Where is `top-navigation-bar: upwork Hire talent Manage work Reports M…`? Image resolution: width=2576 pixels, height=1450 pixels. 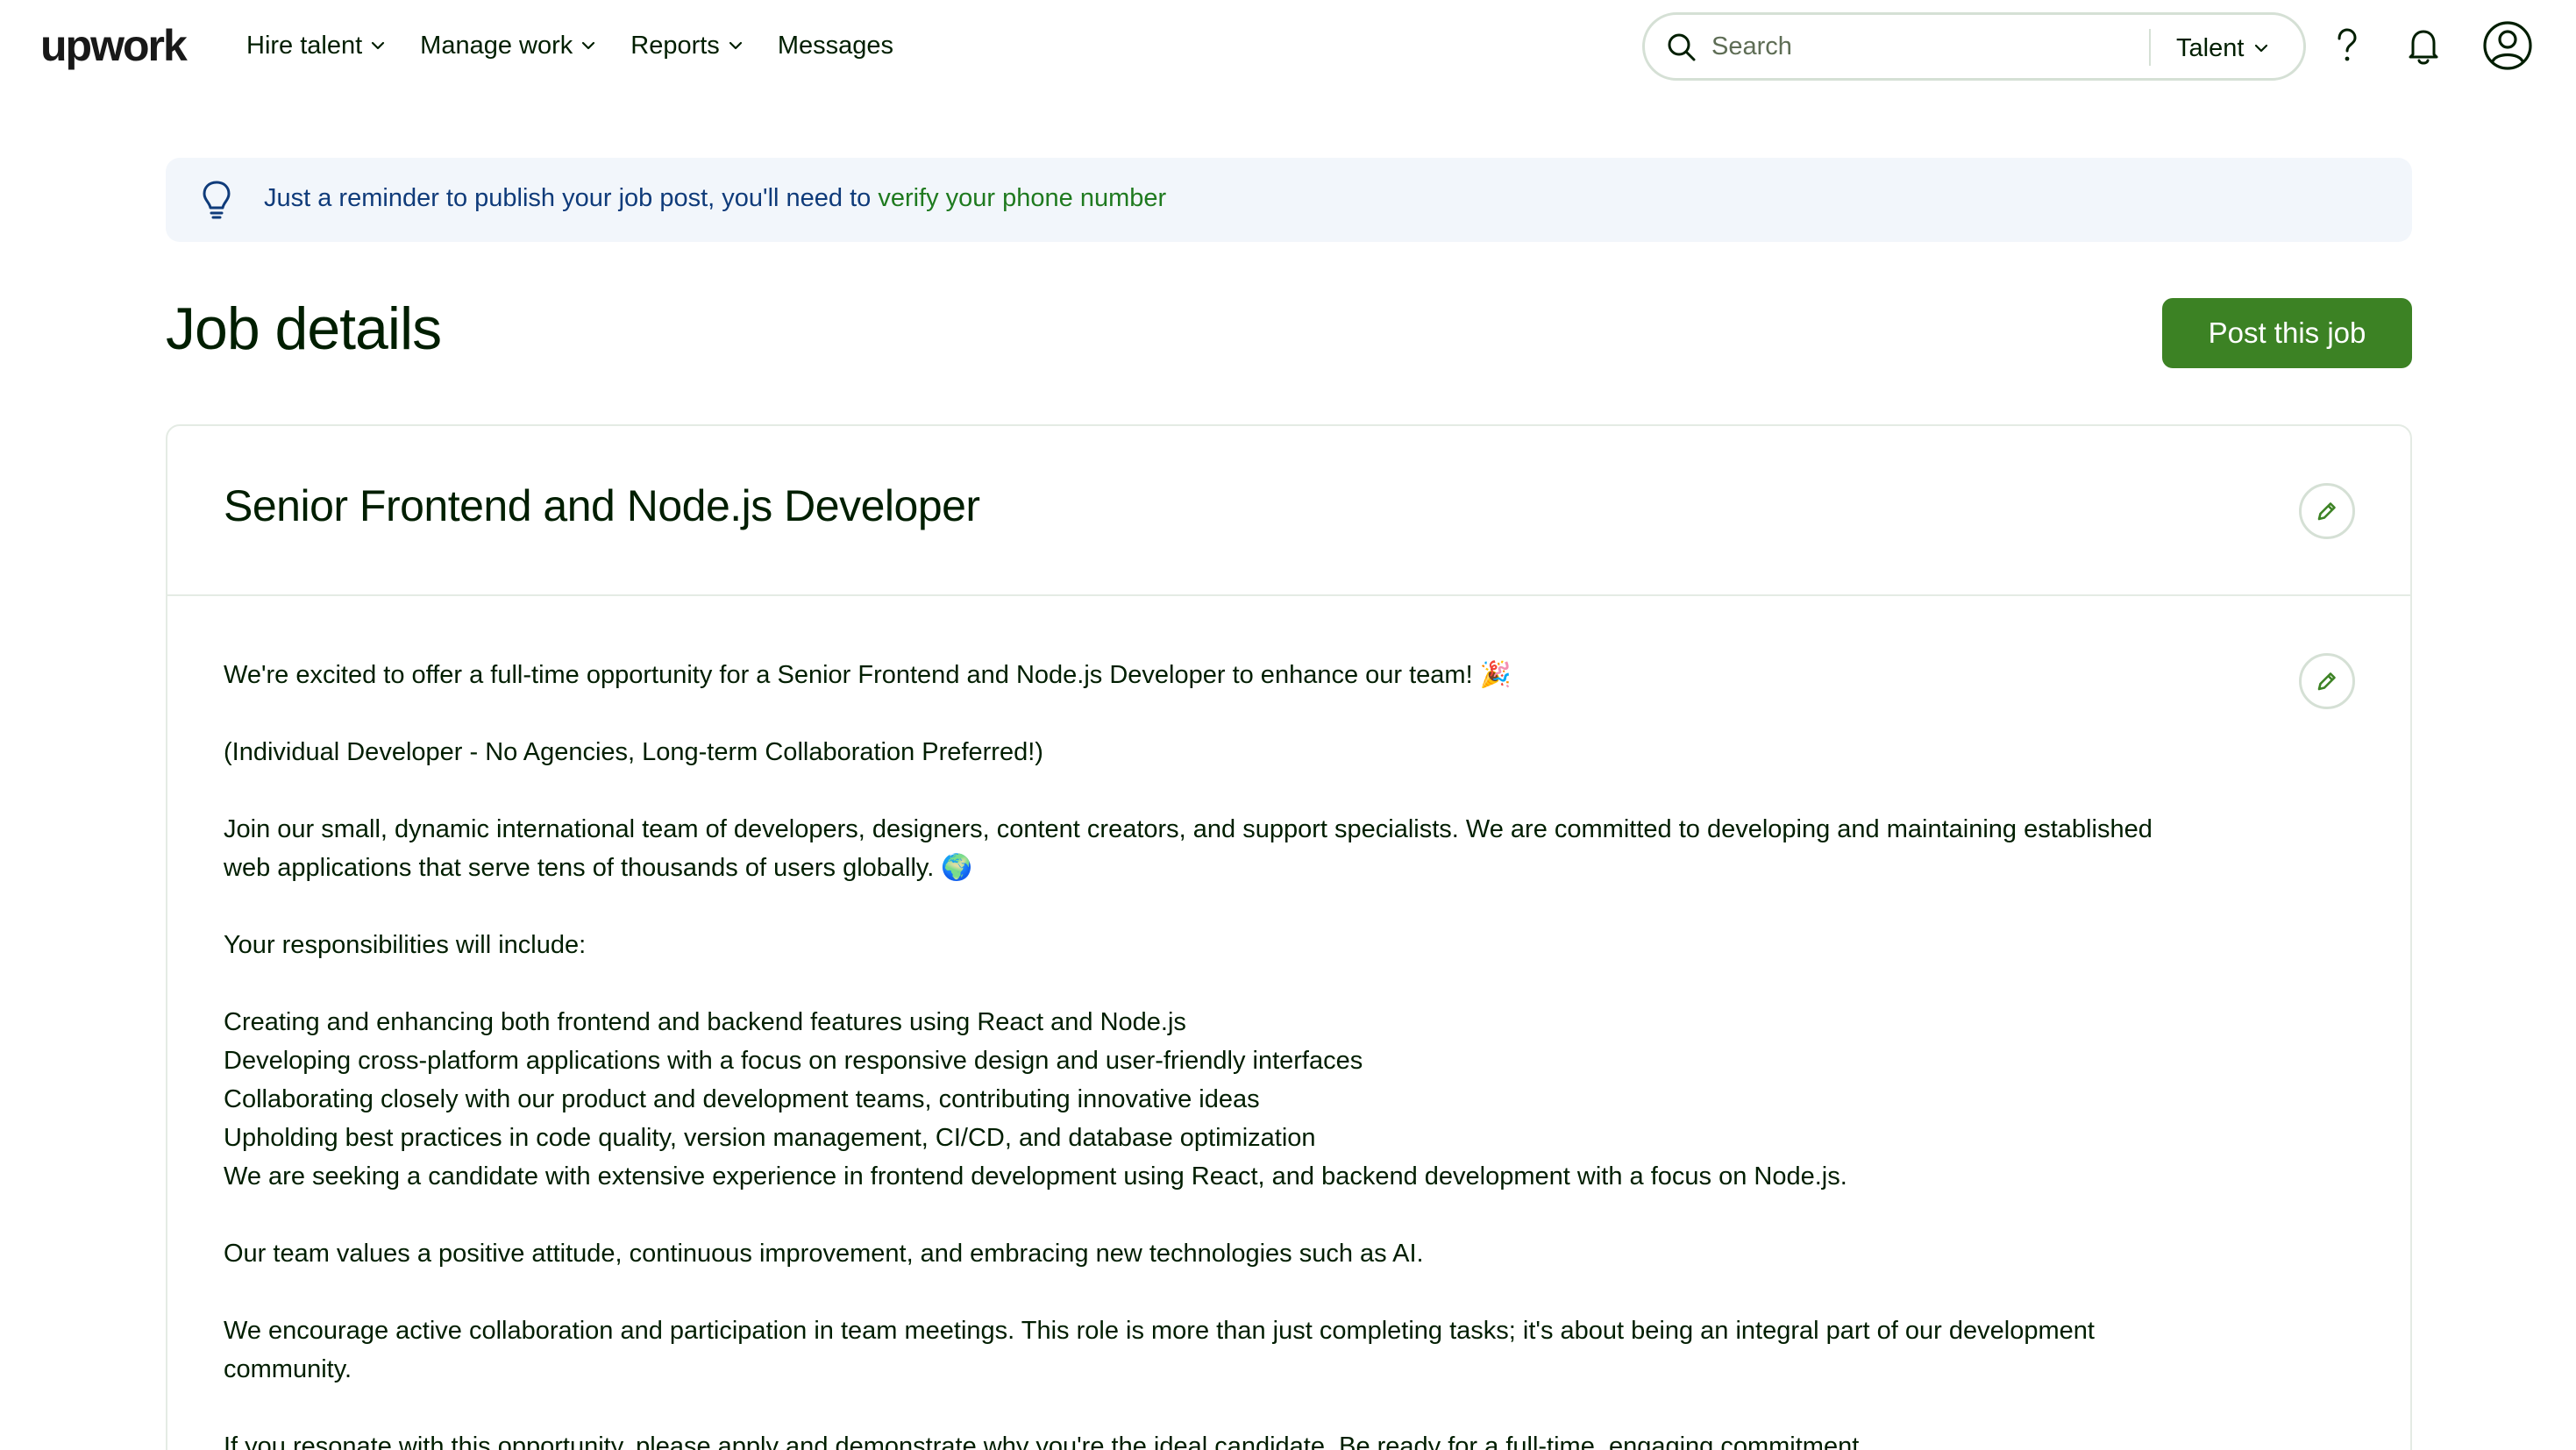
top-navigation-bar: upwork Hire talent Manage work Reports M… is located at coordinates (1288, 45).